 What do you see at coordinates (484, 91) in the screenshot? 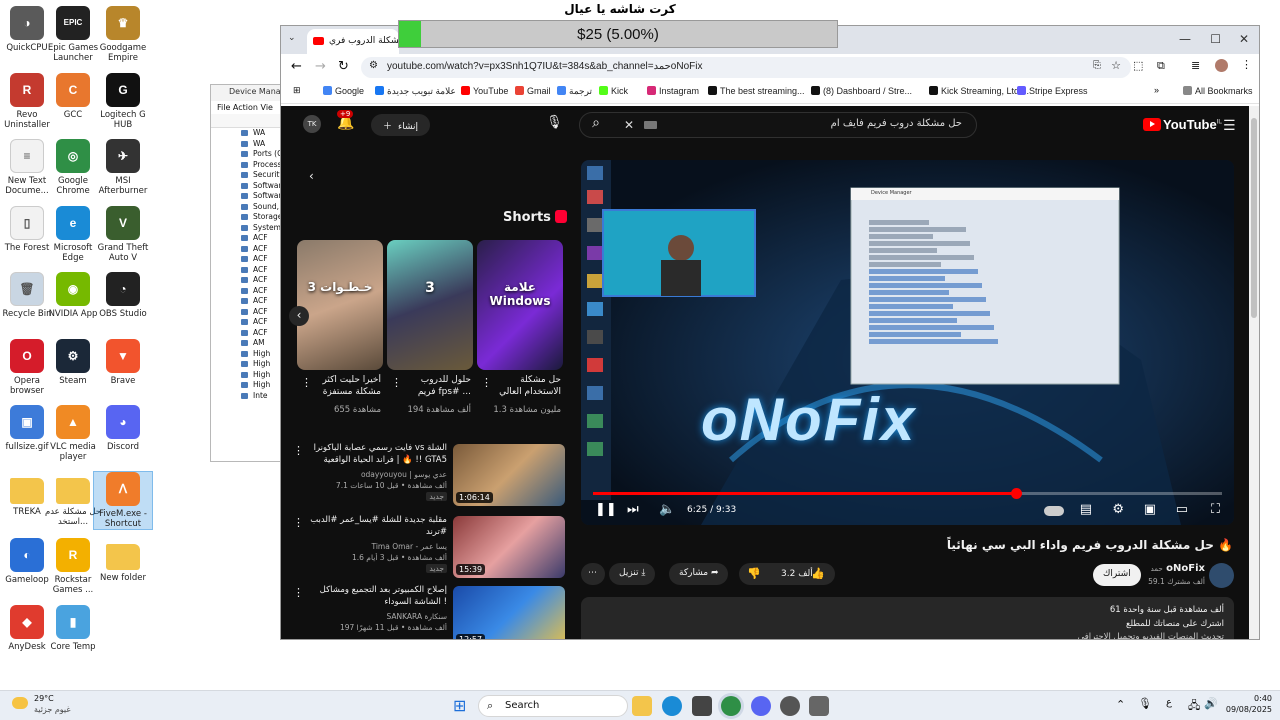
I see `bookmark-item: YouTube` at bounding box center [484, 91].